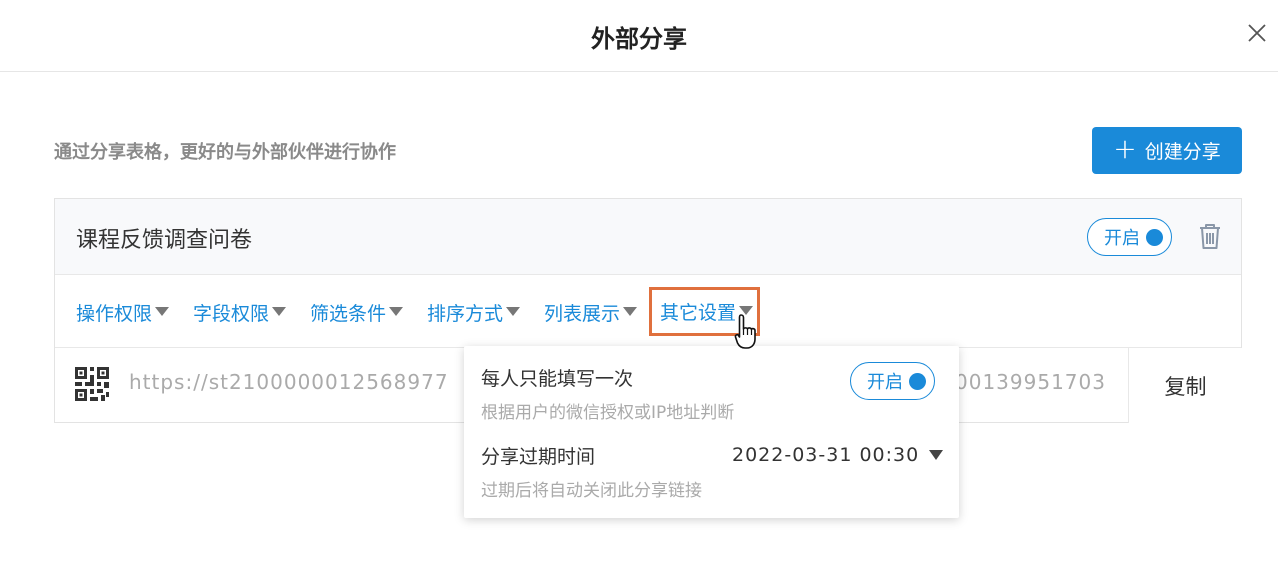 The width and height of the screenshot is (1278, 566). Describe the element at coordinates (745, 331) in the screenshot. I see `hand-pointer-icon` at that location.